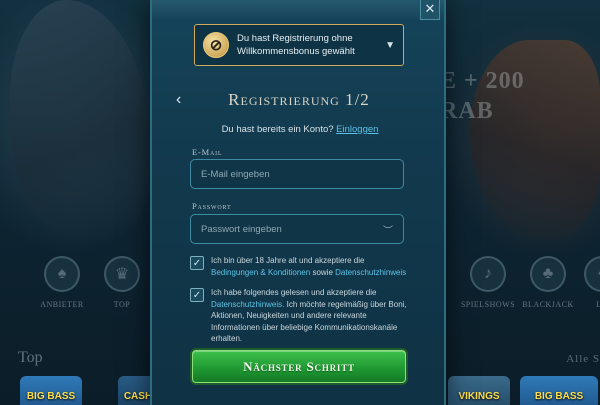 This screenshot has height=405, width=600. Describe the element at coordinates (488, 274) in the screenshot. I see `mic-icon: ♪` at that location.